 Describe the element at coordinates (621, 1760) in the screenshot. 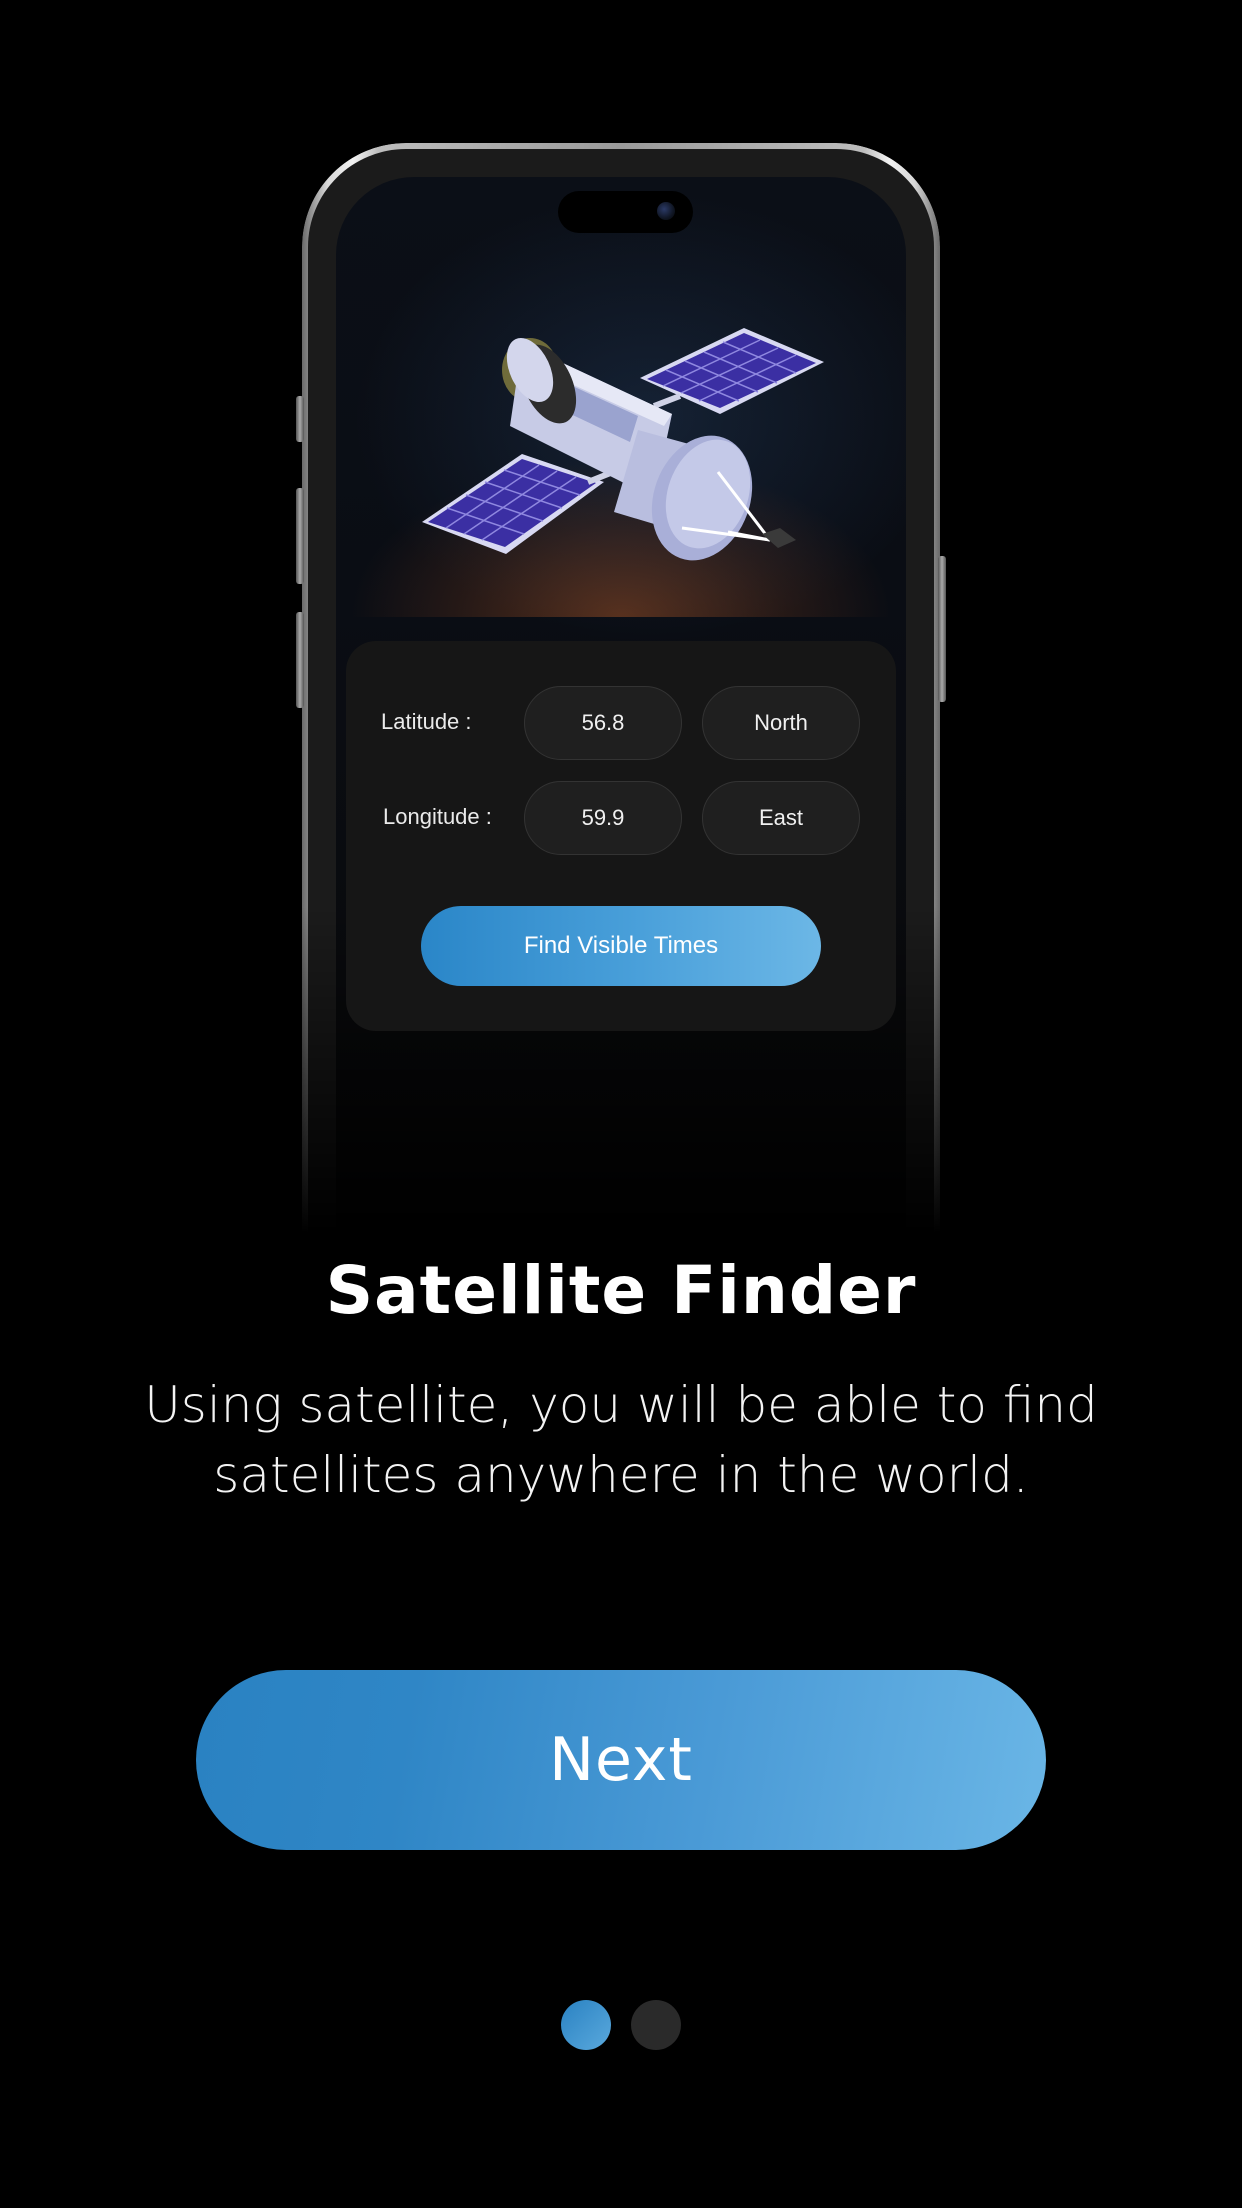

I see `next-button: Next` at that location.